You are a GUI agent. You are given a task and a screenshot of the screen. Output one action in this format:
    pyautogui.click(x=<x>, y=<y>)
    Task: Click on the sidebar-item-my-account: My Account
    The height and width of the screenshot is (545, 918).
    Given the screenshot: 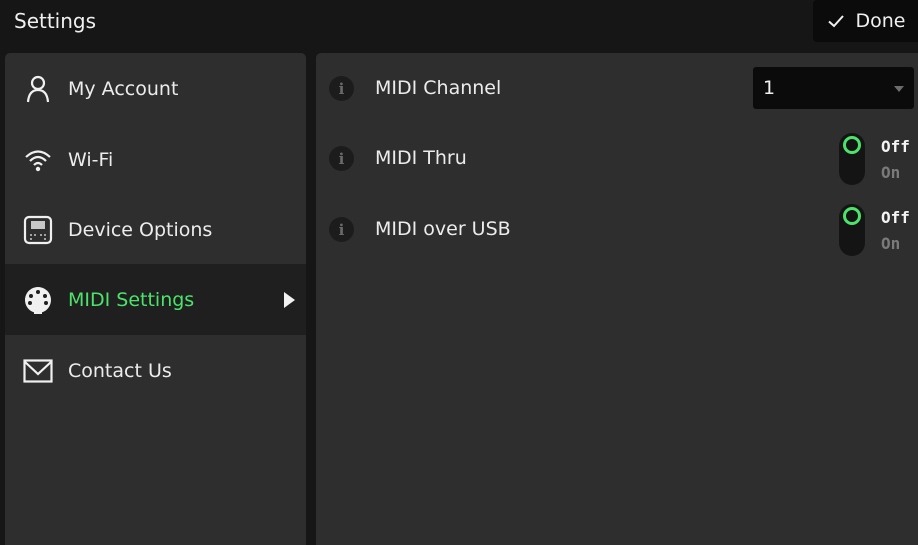 What is the action you would take?
    pyautogui.click(x=155, y=88)
    